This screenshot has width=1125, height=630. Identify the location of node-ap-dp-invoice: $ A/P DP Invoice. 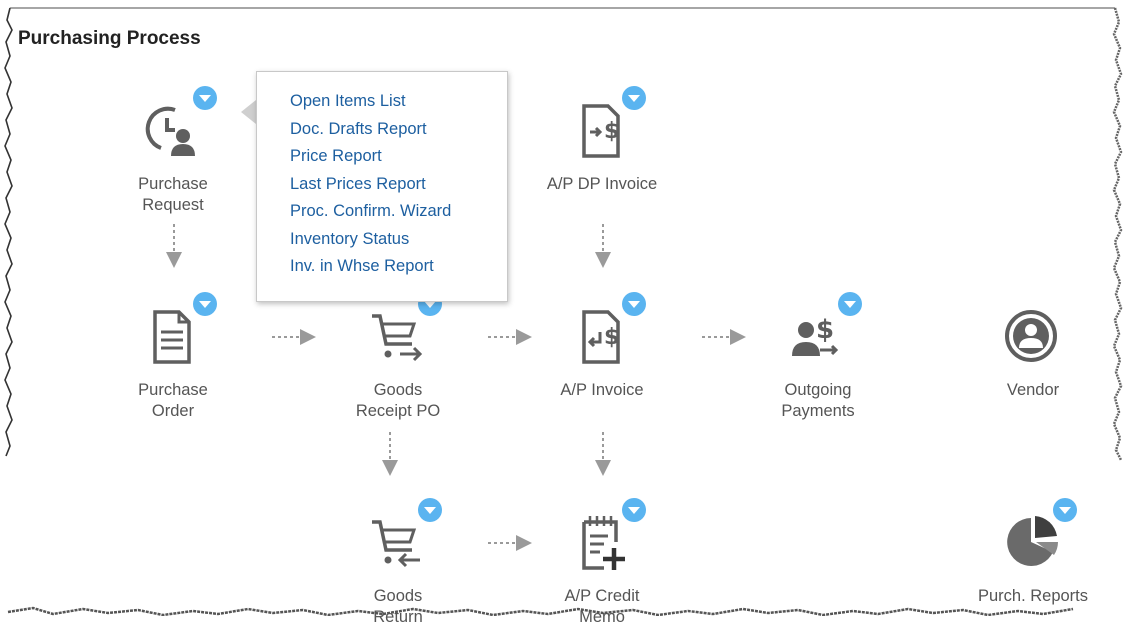
(602, 140).